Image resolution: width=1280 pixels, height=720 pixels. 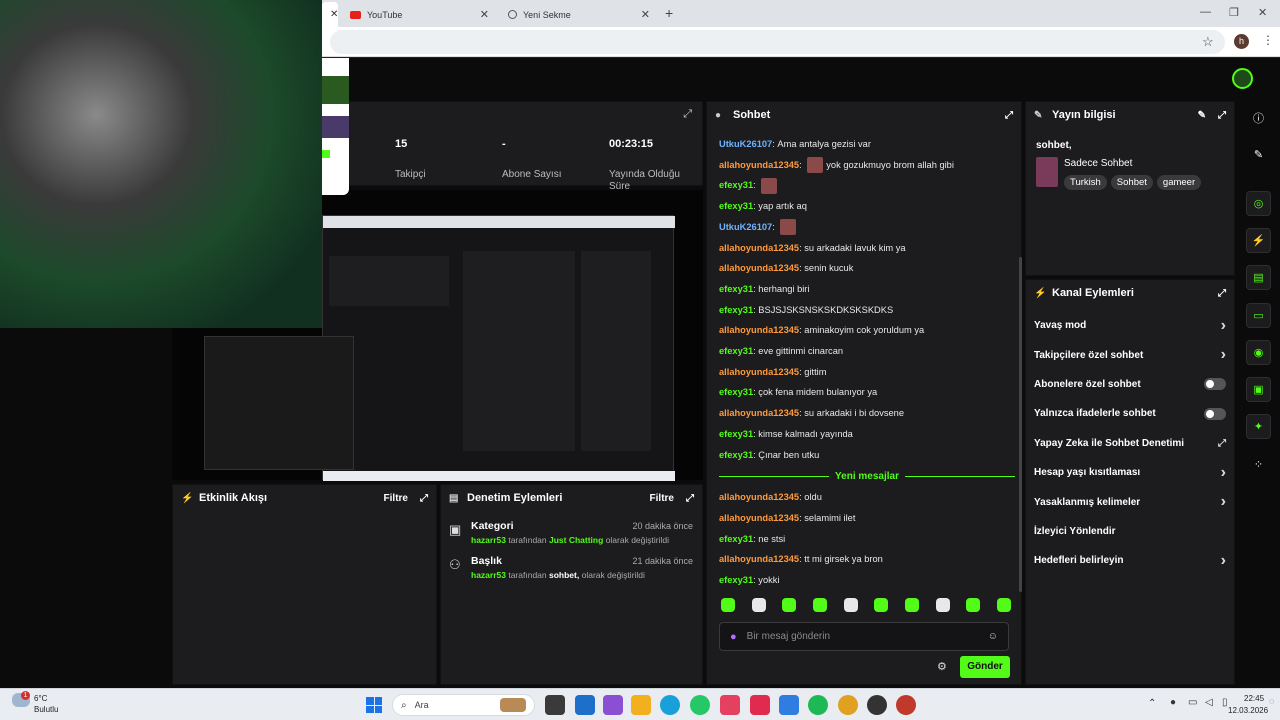 I want to click on store-icon, so click(x=585, y=705).